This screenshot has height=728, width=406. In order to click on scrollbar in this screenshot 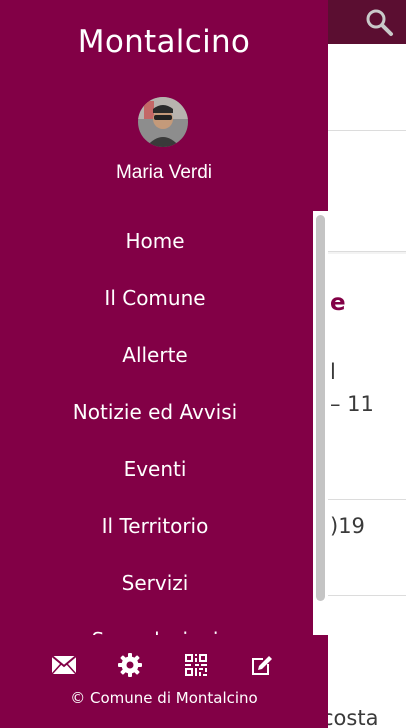, I will do `click(320, 423)`.